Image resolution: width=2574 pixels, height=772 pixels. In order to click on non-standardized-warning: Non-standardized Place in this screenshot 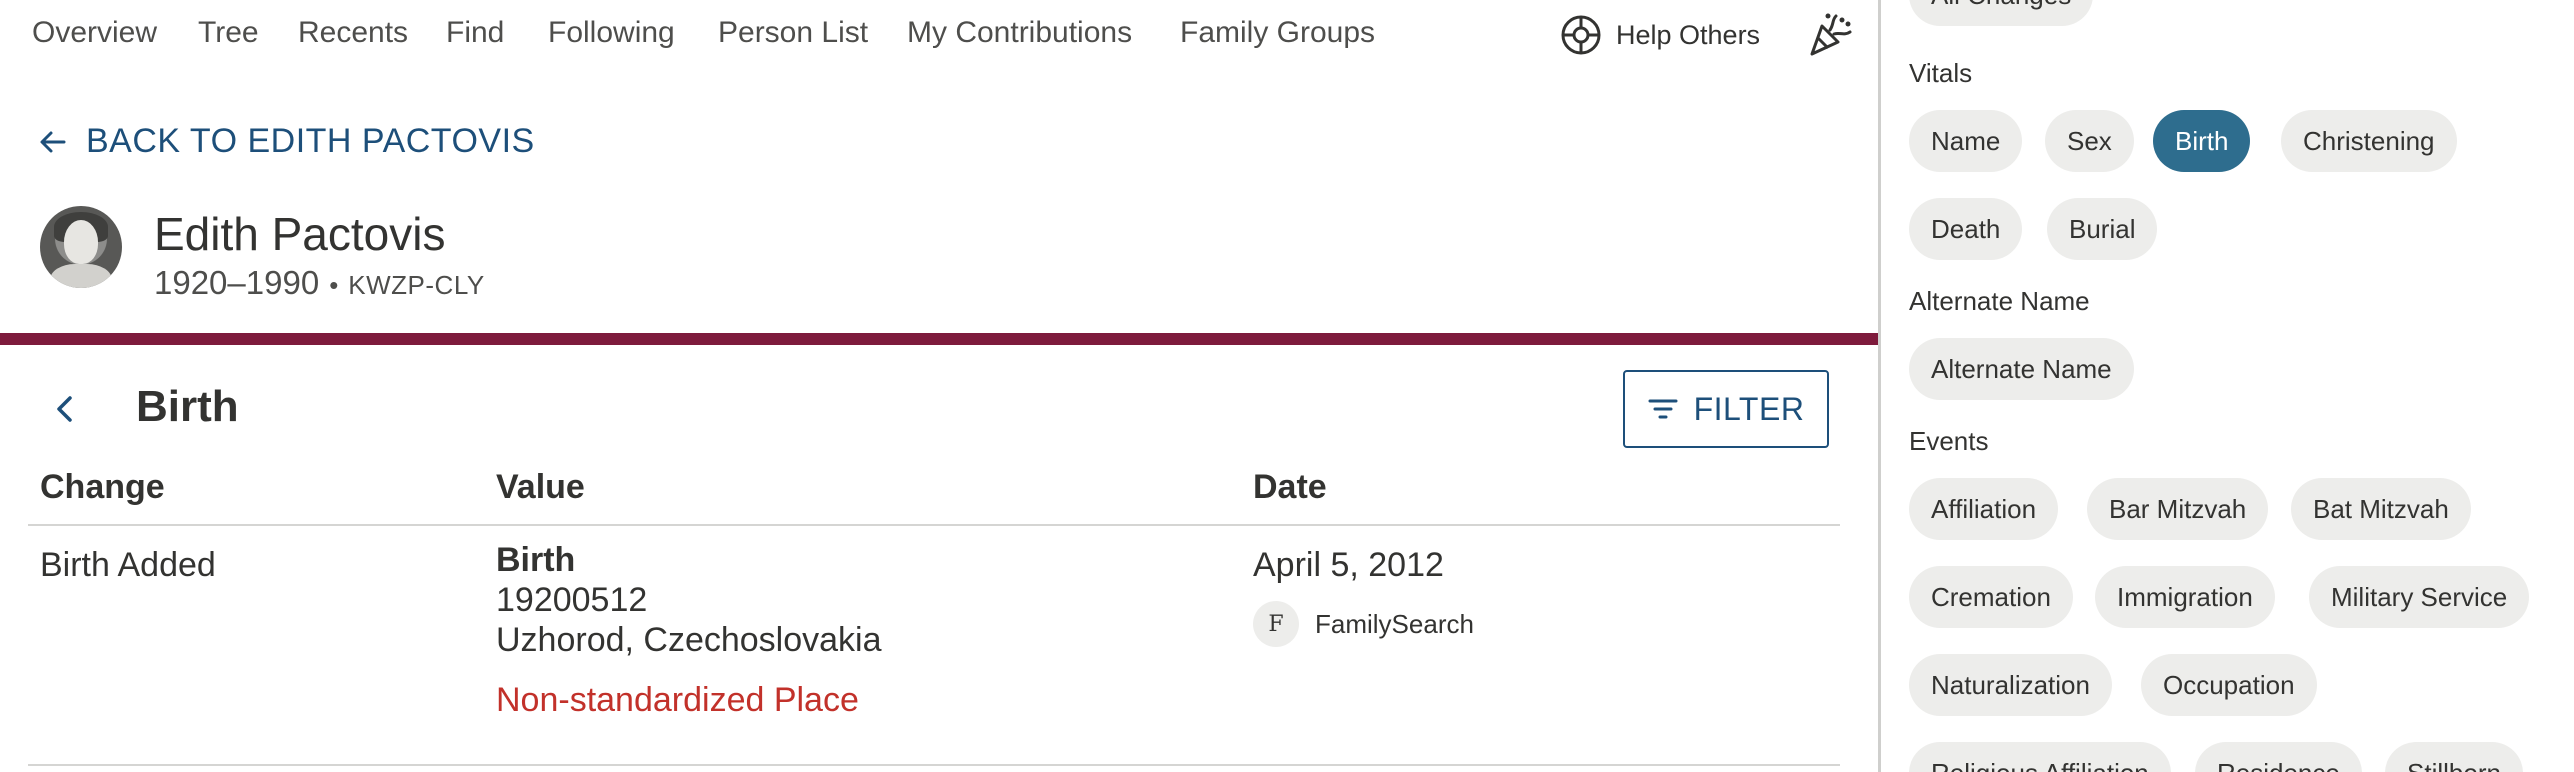, I will do `click(677, 700)`.